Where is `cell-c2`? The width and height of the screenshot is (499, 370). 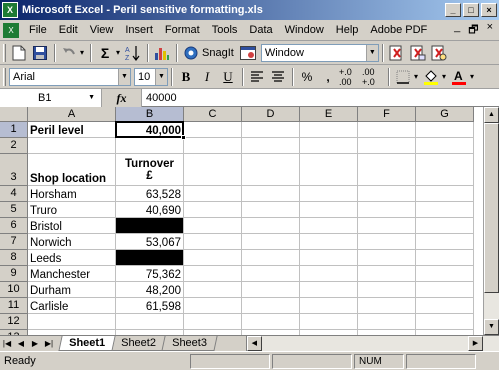 cell-c2 is located at coordinates (213, 146).